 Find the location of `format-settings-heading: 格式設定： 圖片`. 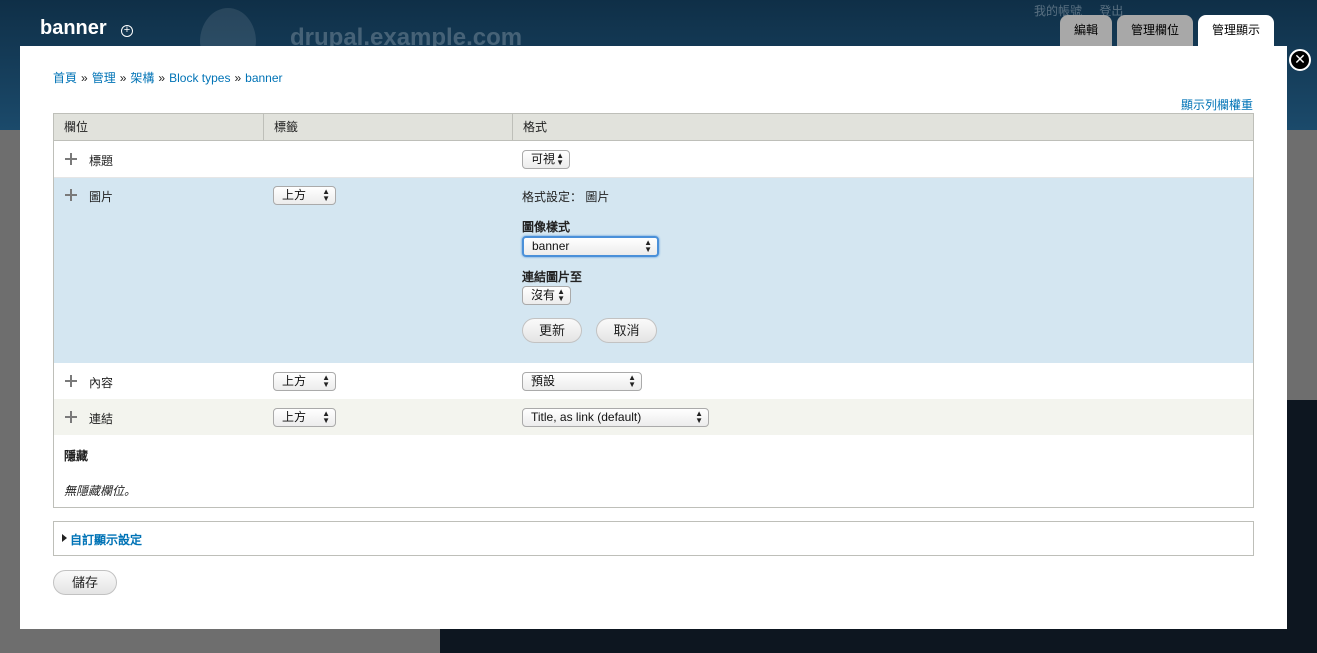

format-settings-heading: 格式設定： 圖片 is located at coordinates (566, 197).